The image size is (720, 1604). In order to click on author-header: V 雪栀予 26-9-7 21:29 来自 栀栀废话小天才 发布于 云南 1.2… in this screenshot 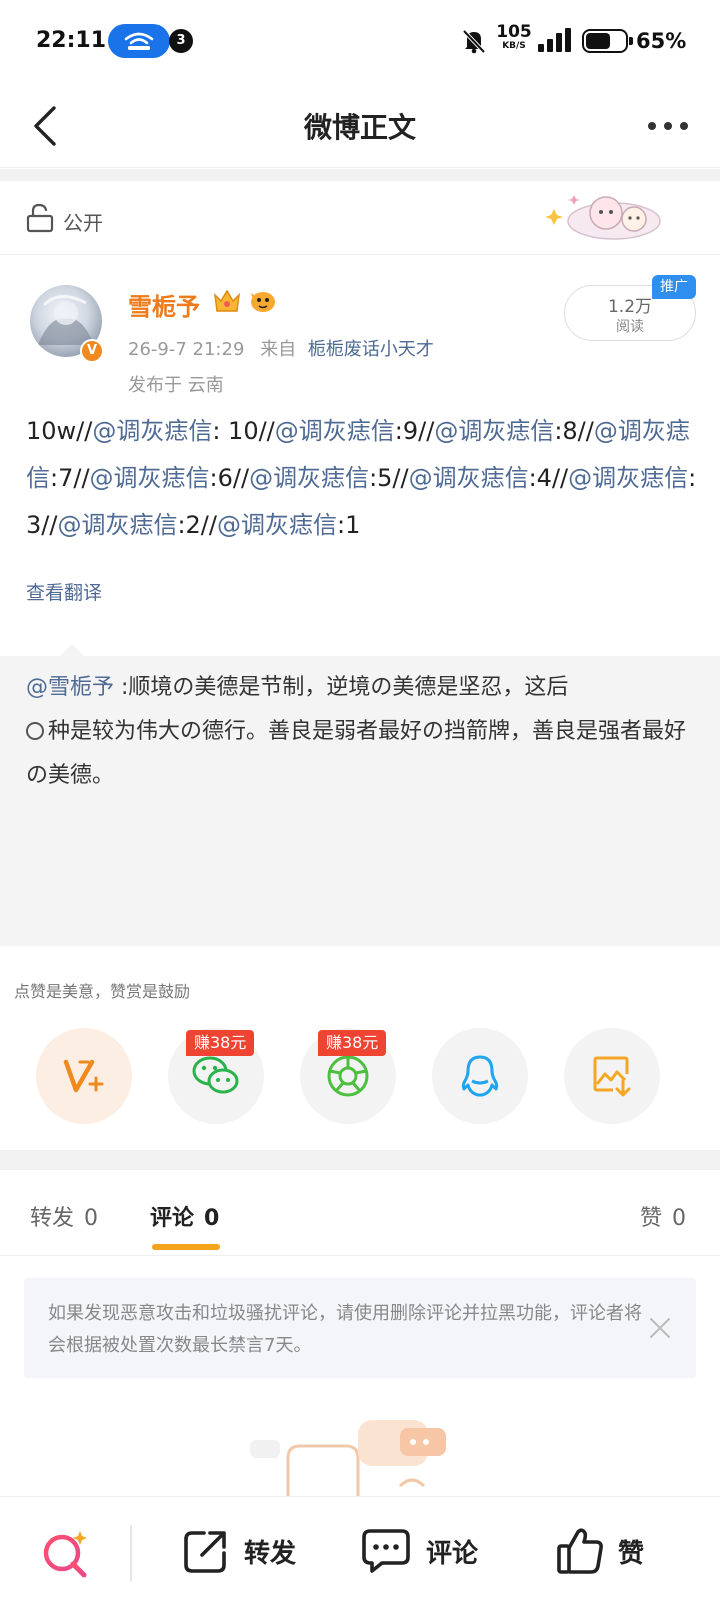, I will do `click(360, 330)`.